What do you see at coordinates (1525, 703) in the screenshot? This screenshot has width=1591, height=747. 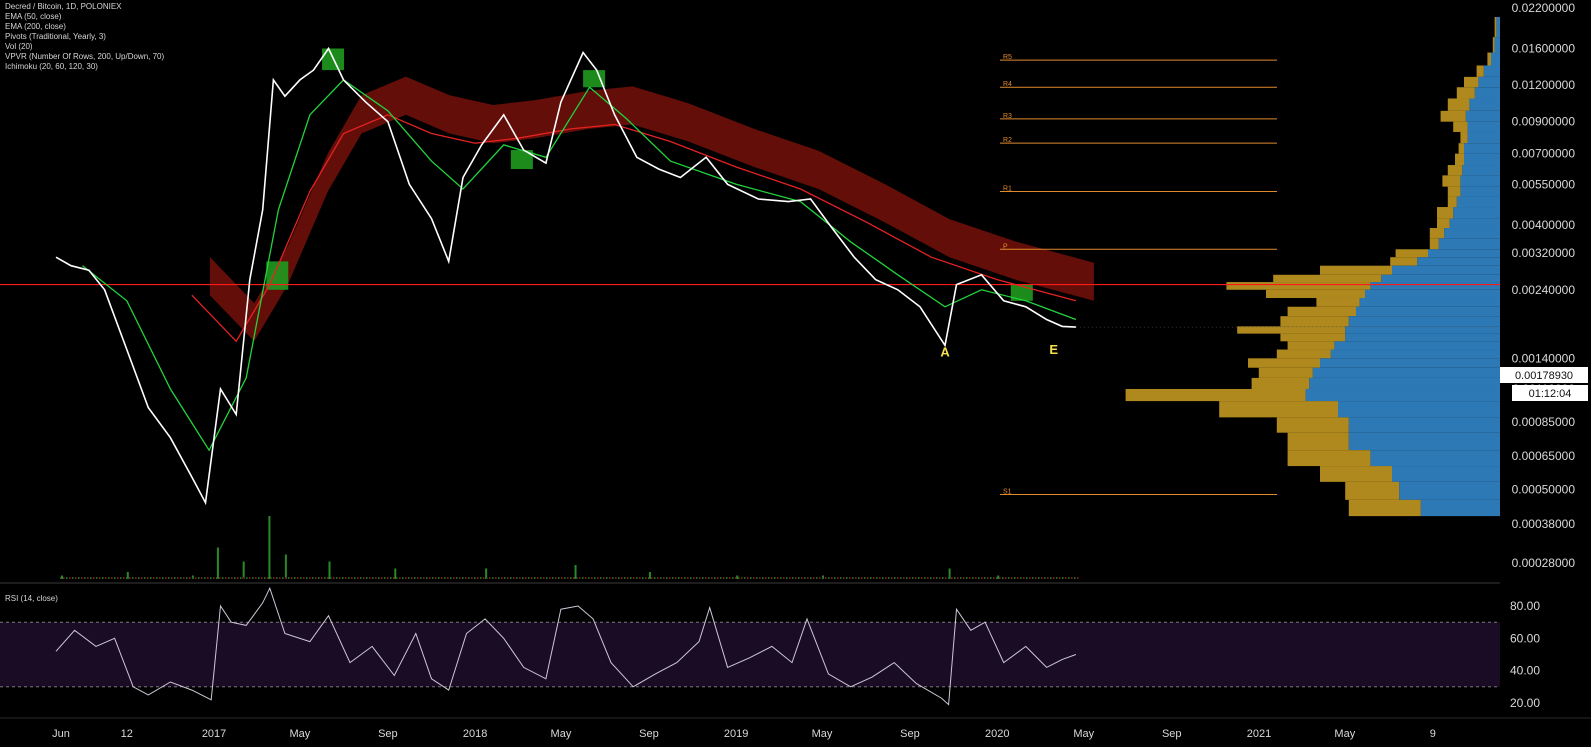 I see `rsi-tick-label: 20.00` at bounding box center [1525, 703].